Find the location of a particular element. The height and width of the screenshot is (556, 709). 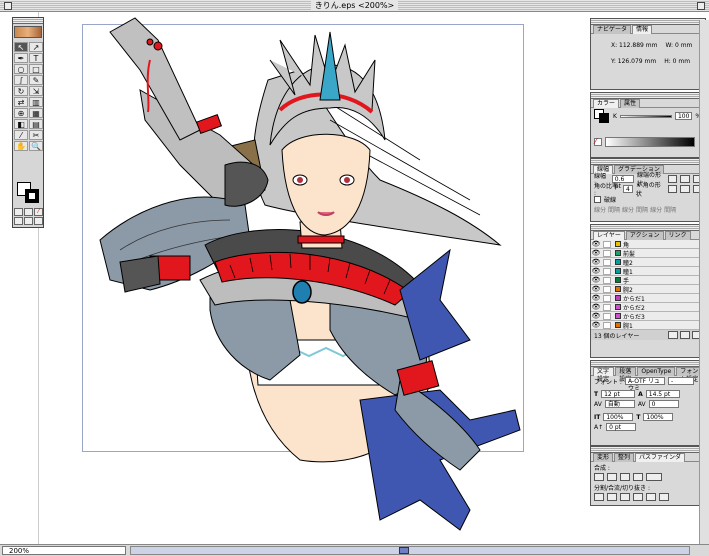

stroke-swatch is located at coordinates (32, 196).